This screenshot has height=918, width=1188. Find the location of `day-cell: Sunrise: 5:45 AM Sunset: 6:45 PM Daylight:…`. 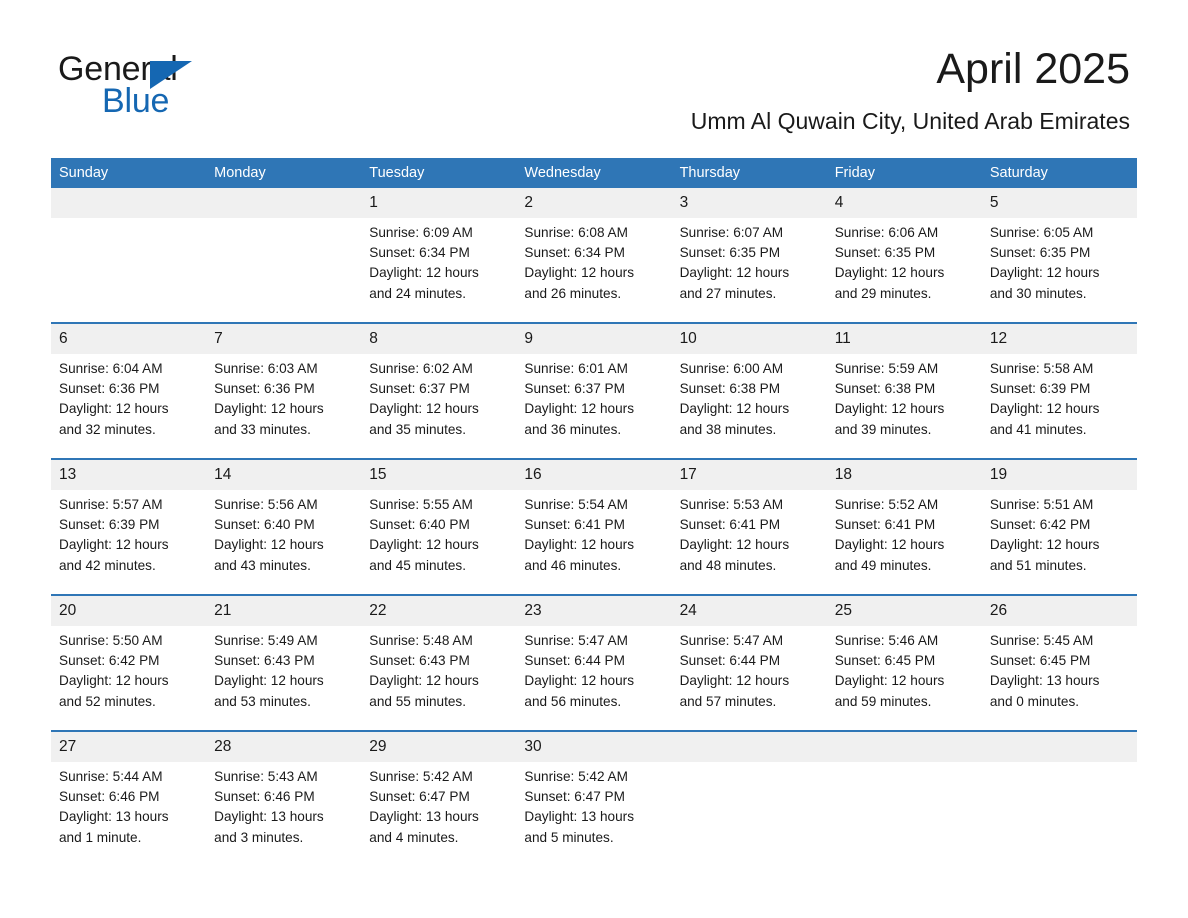

day-cell: Sunrise: 5:45 AM Sunset: 6:45 PM Daylight:… is located at coordinates (1059, 680).